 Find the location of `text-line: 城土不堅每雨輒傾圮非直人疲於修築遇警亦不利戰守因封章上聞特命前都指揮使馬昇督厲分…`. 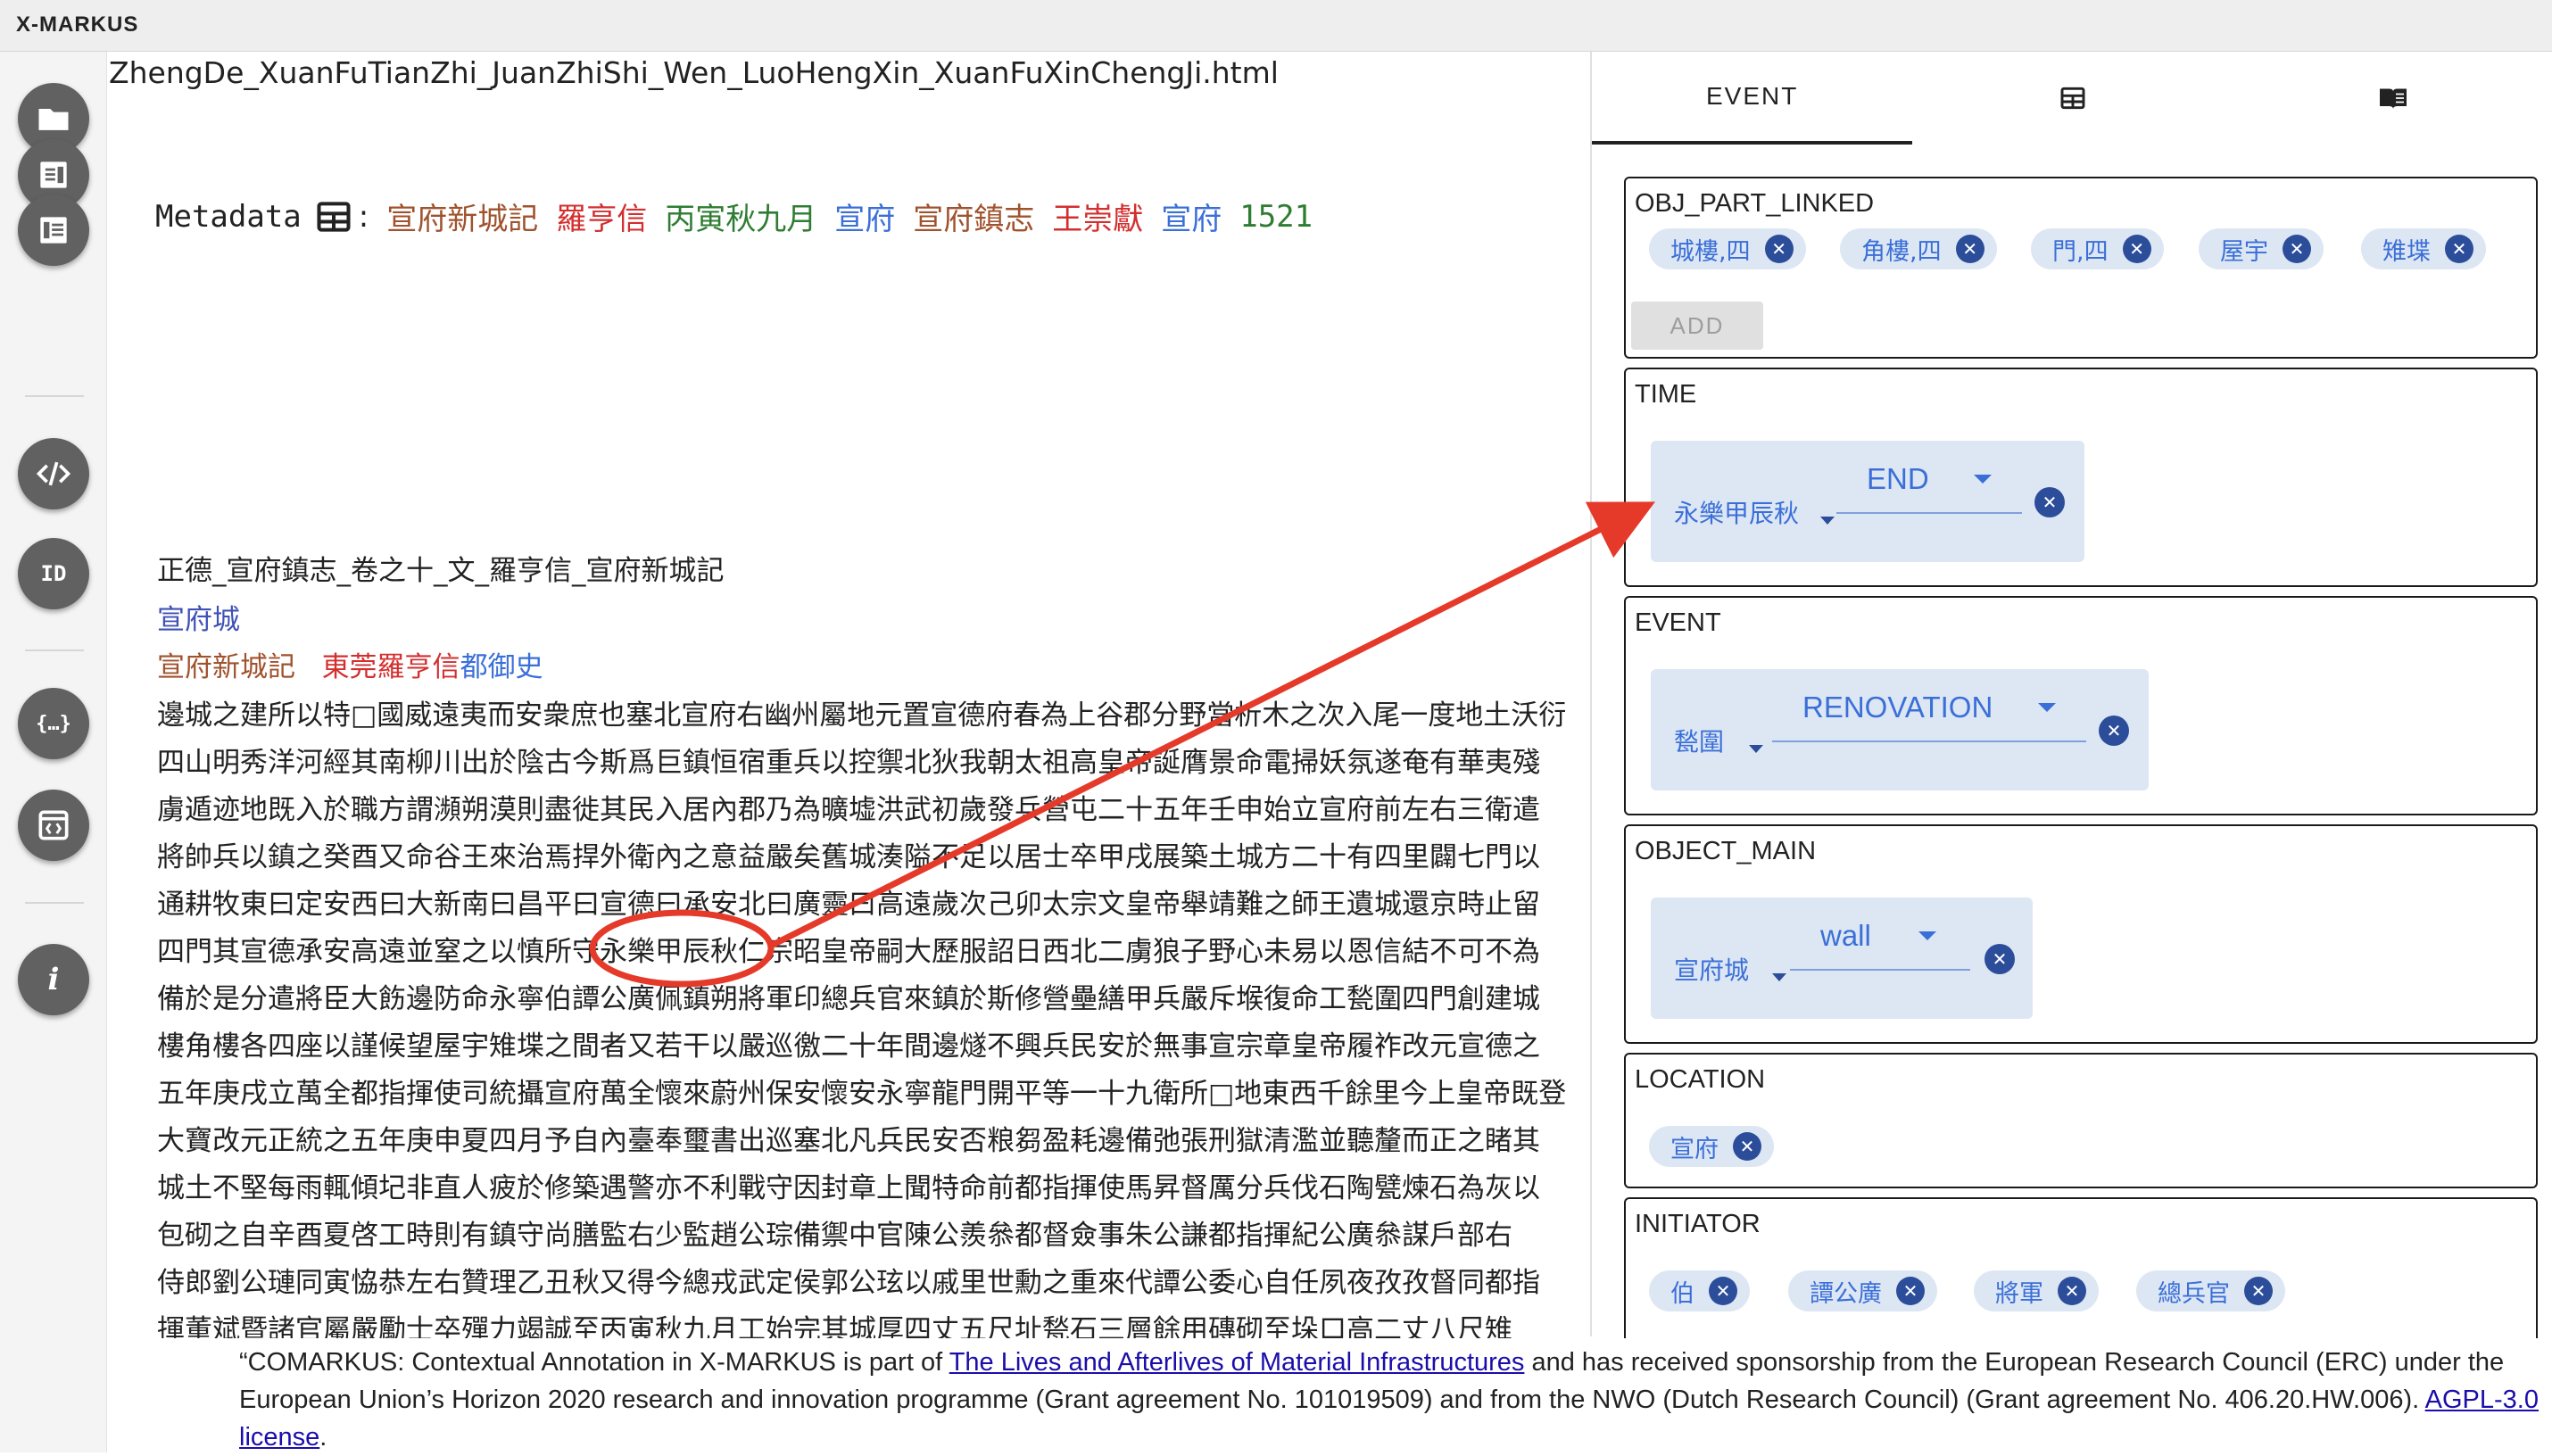

text-line: 城土不堅每雨輒傾圮非直人疲於修築遇警亦不利戰守因封章上聞特命前都指揮使馬昇督厲分… is located at coordinates (848, 1188).